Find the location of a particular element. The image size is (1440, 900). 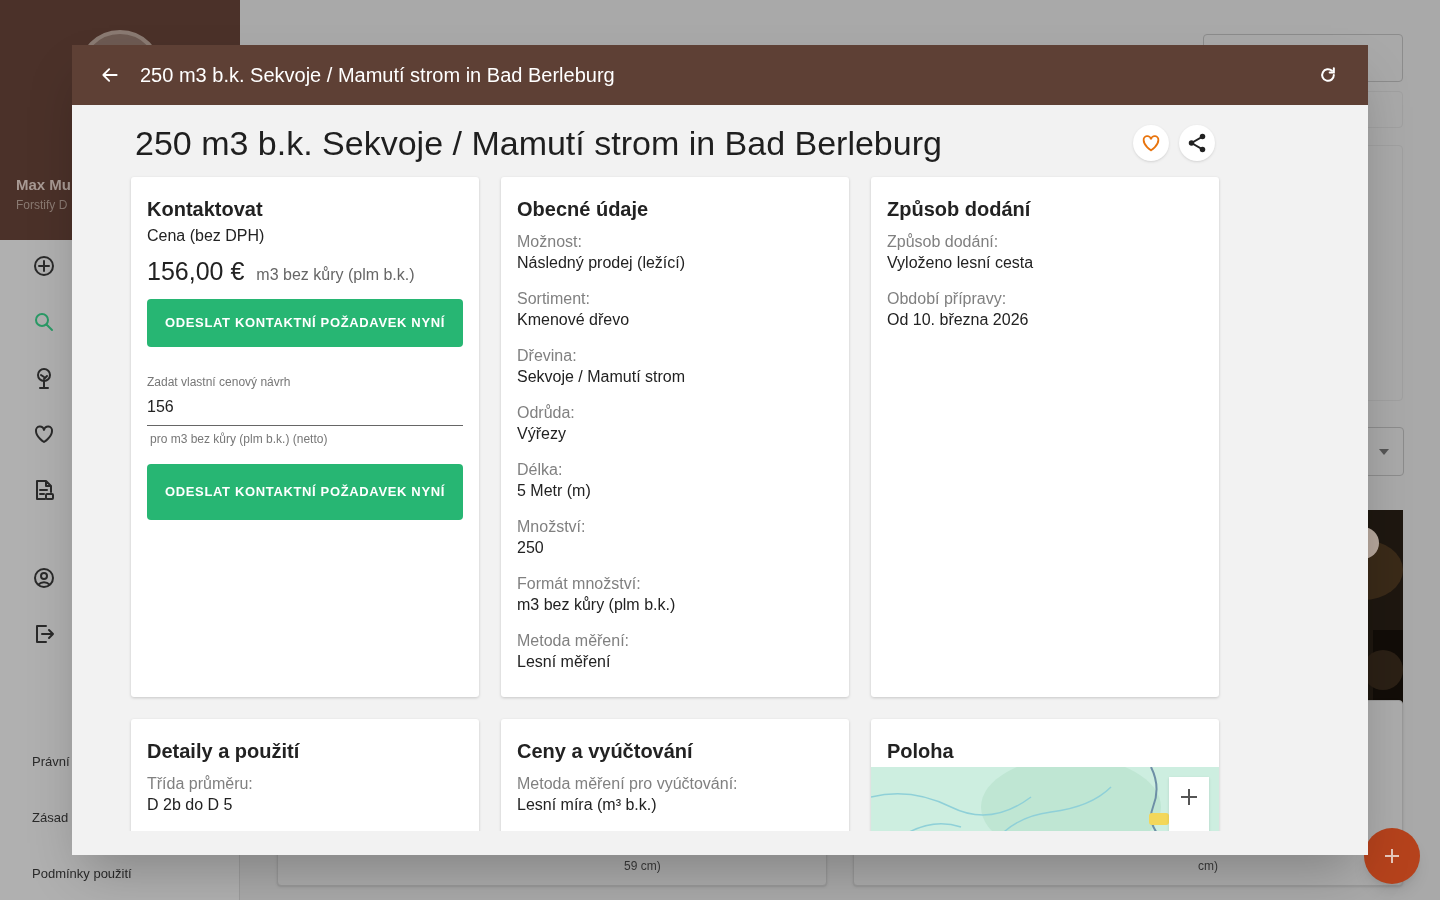

field-label: Metoda měření pro vyúčtování: is located at coordinates (628, 784).